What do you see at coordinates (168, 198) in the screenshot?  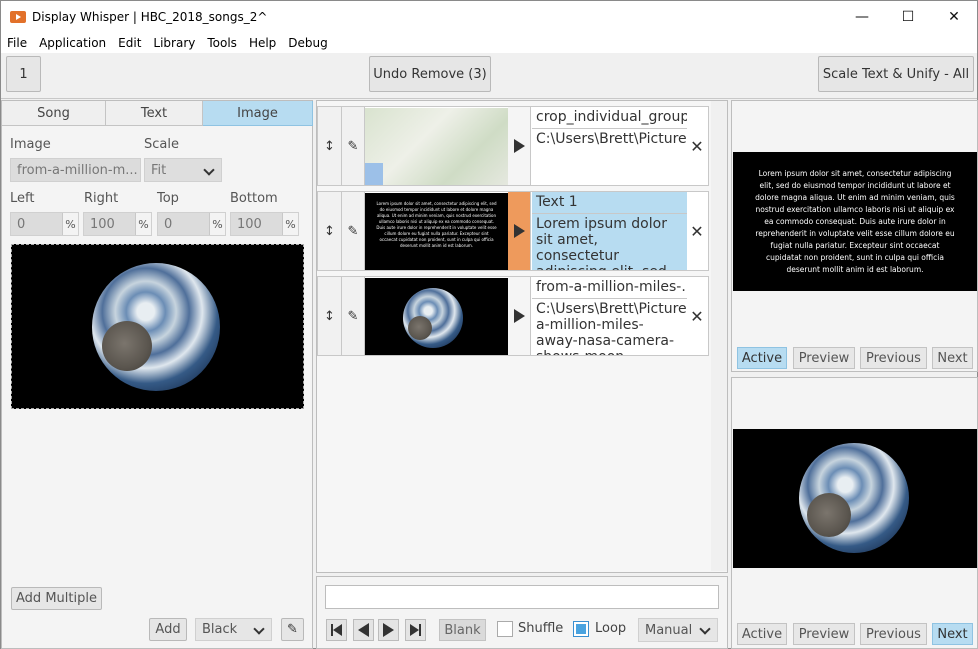 I see `top-label: Top` at bounding box center [168, 198].